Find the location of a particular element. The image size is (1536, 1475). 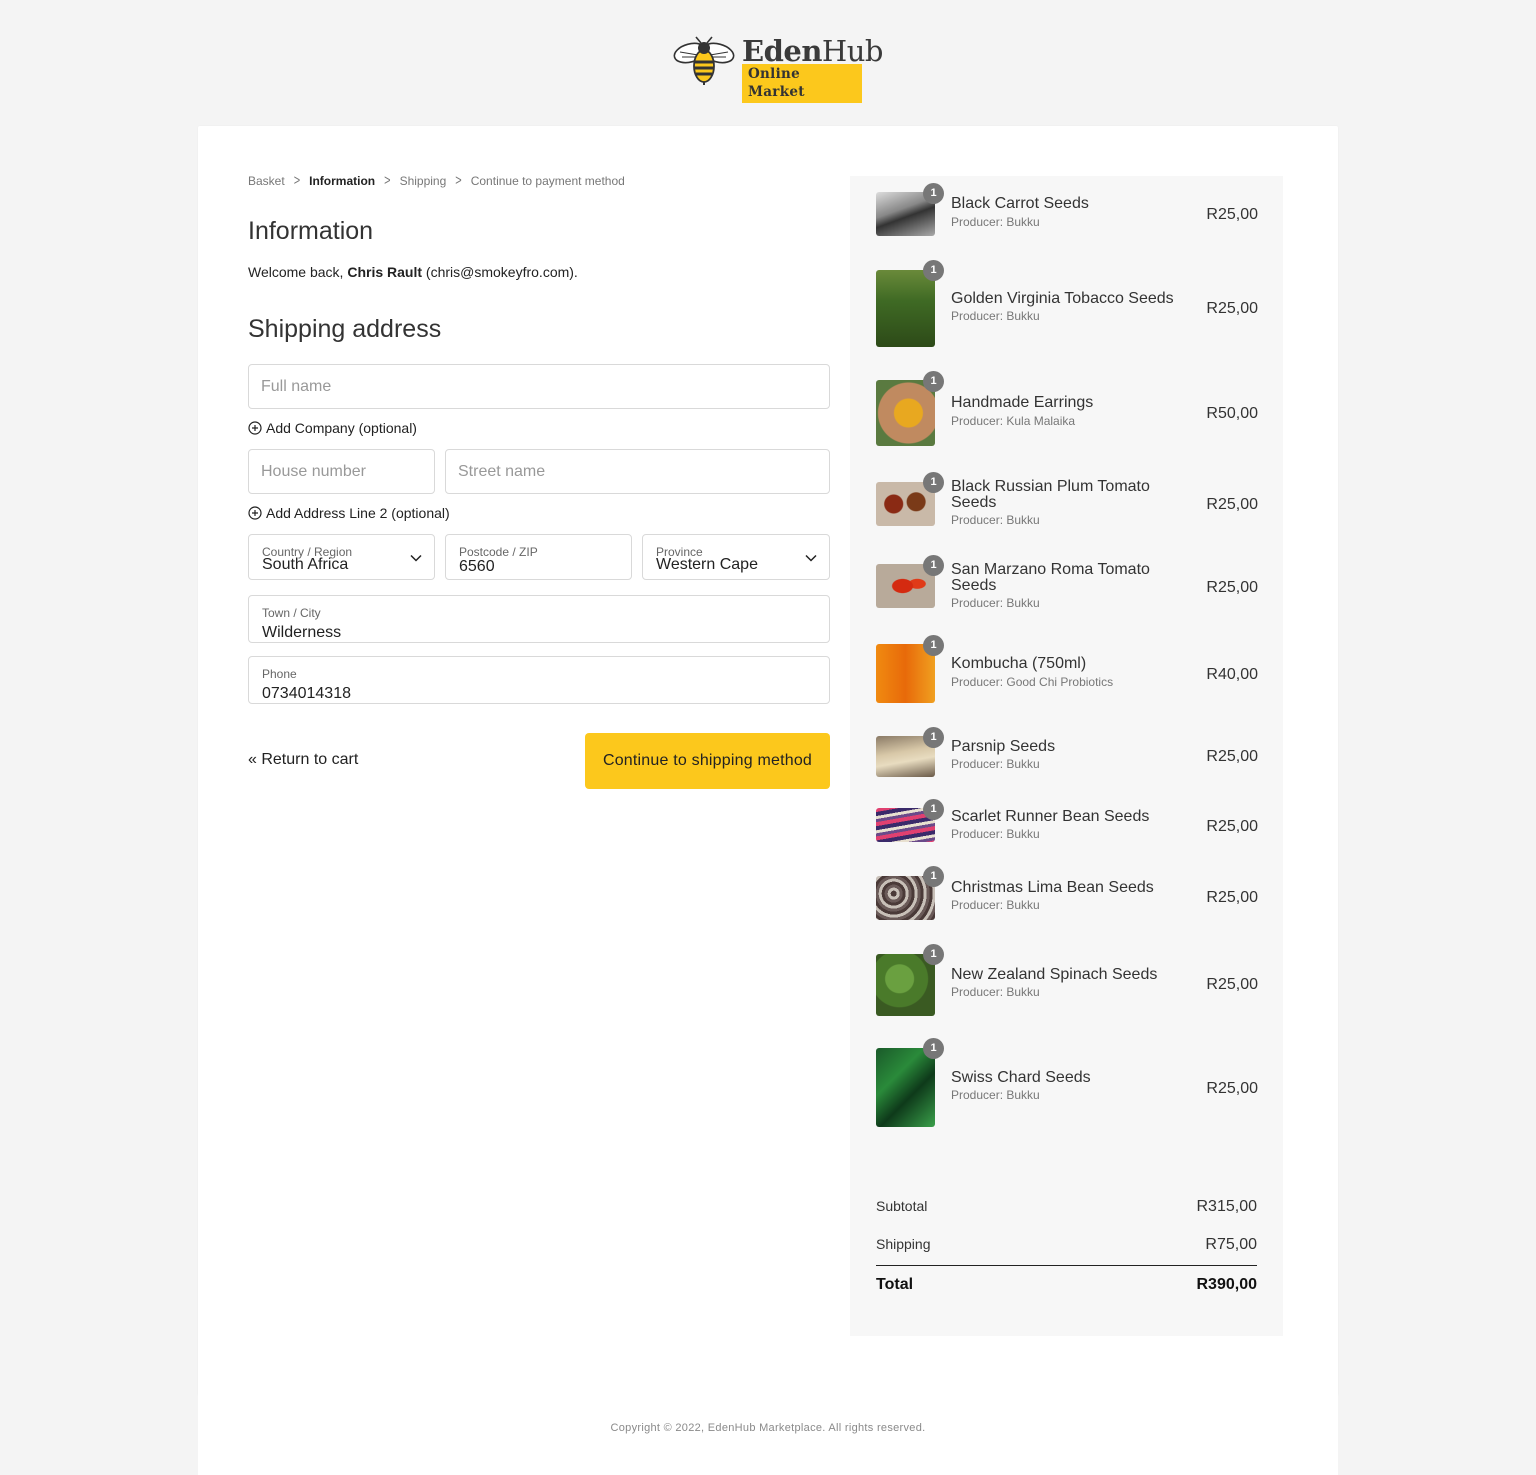

information-heading: Information is located at coordinates (311, 231).